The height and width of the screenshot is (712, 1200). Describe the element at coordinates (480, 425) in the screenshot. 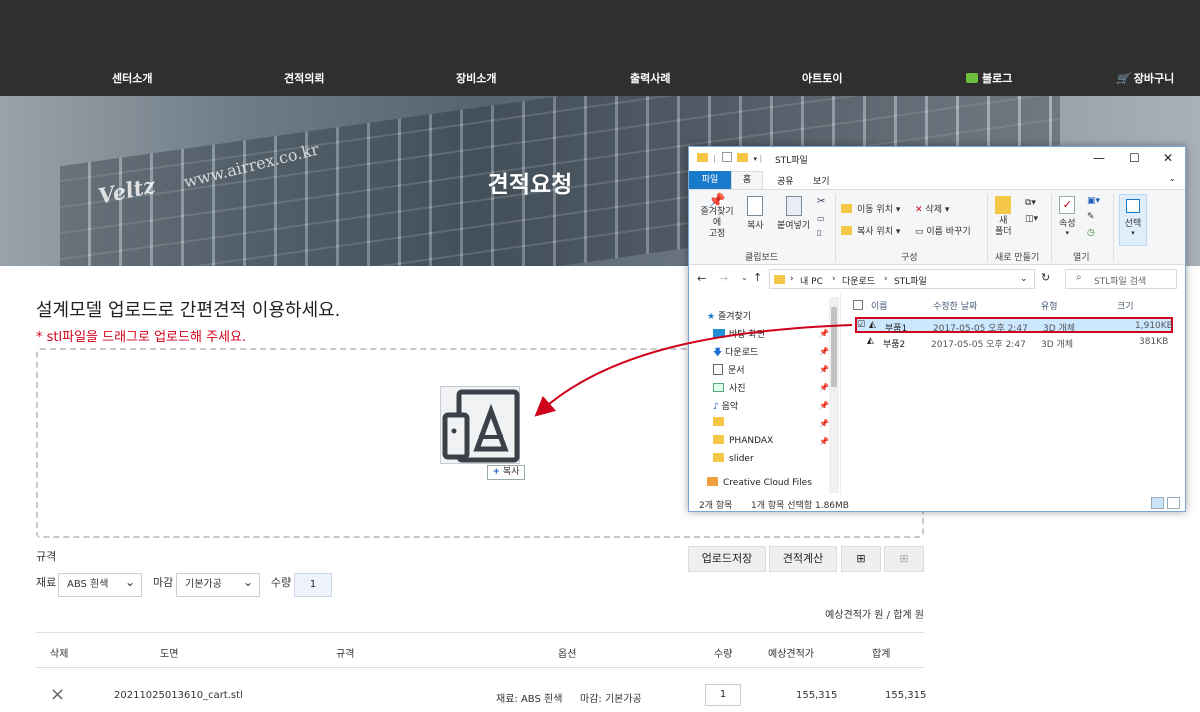

I see `dragged-3d-file-icon` at that location.